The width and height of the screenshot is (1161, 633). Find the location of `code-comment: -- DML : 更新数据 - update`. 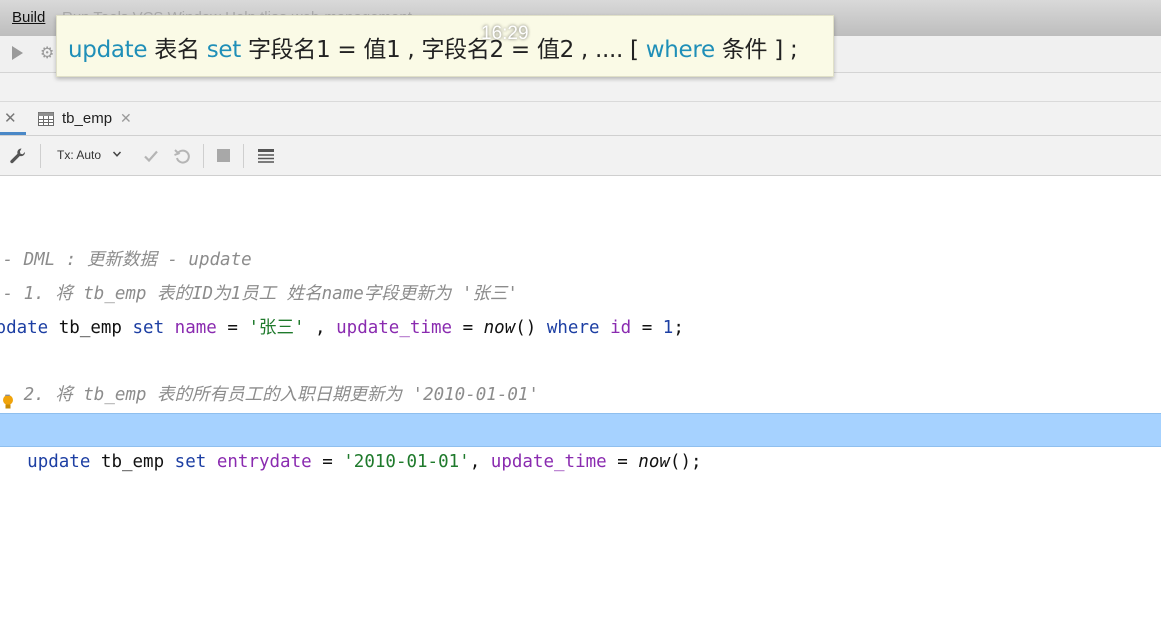

code-comment: -- DML : 更新数据 - update is located at coordinates (126, 260).